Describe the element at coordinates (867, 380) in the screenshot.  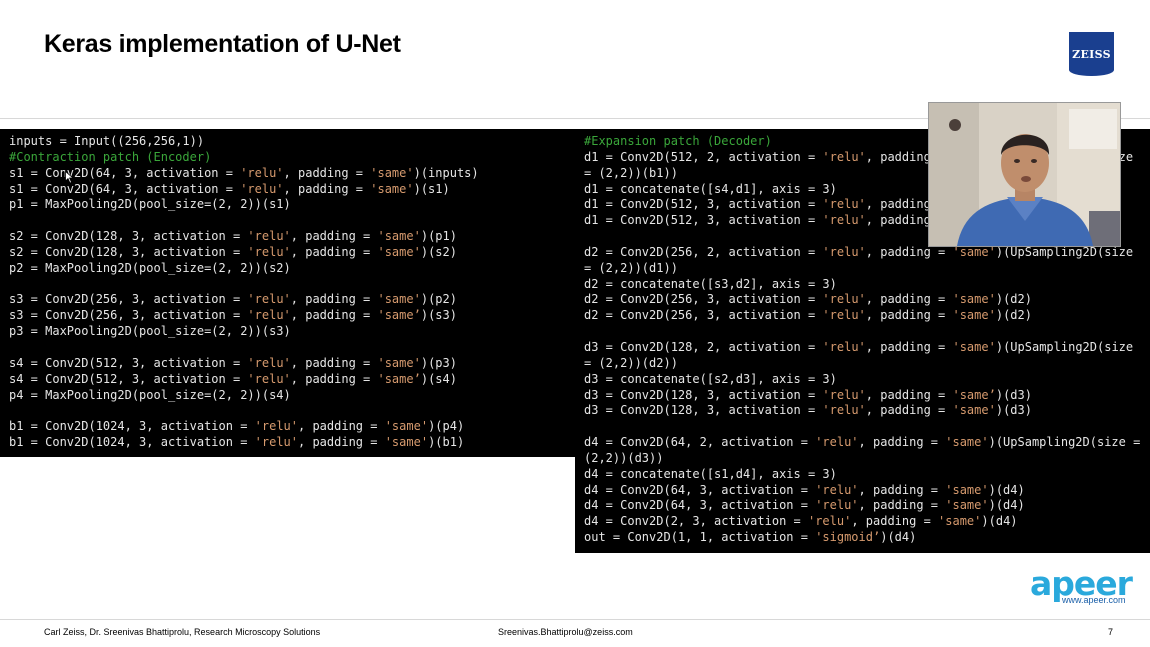
I see `code-line: d3 = concatenate([s2,d3], axis = 3)` at that location.